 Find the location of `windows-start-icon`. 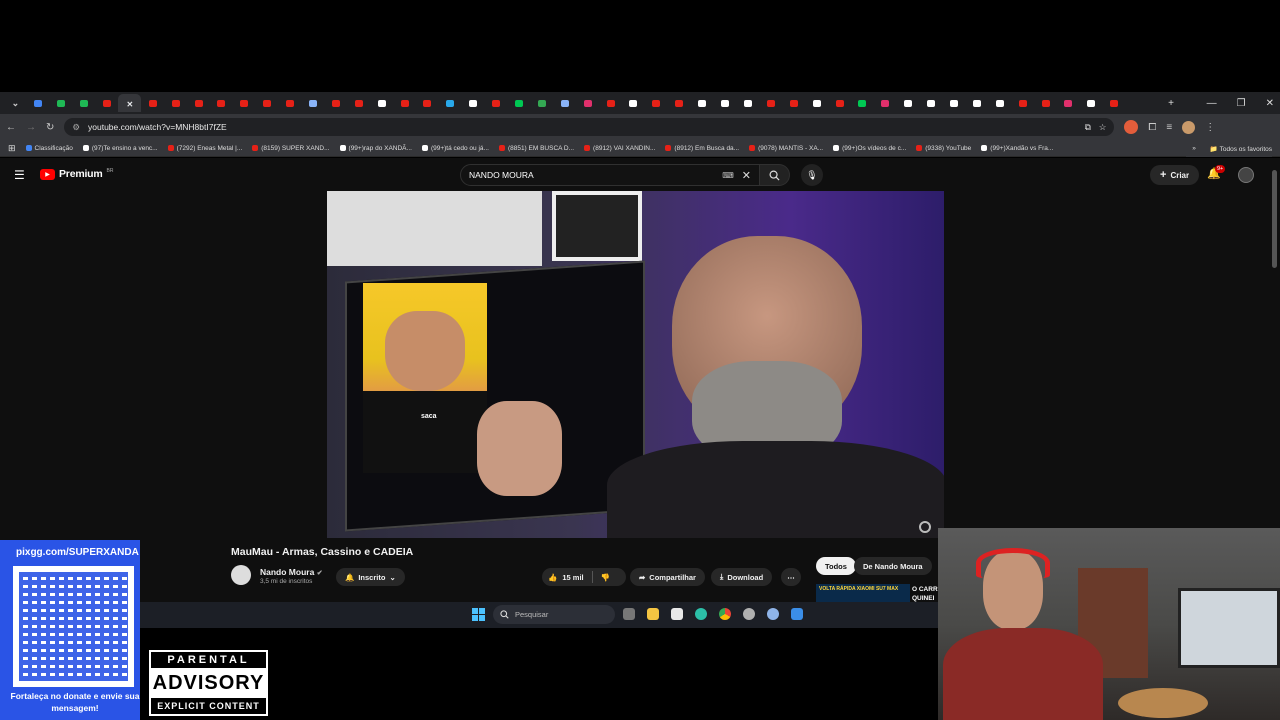

windows-start-icon is located at coordinates (478, 614).